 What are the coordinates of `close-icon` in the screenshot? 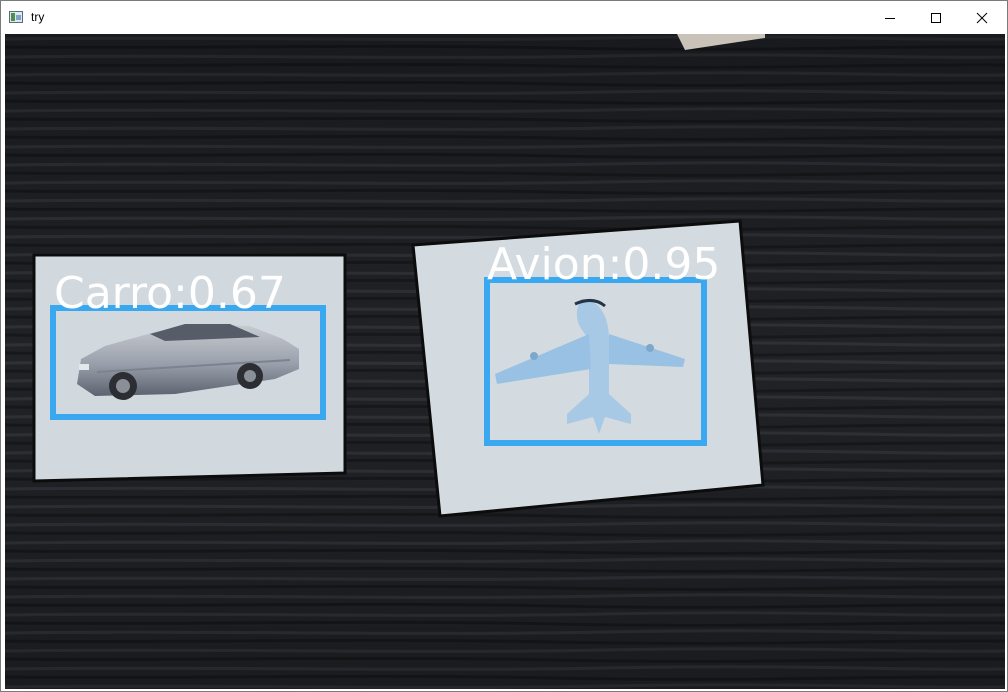 It's located at (982, 17).